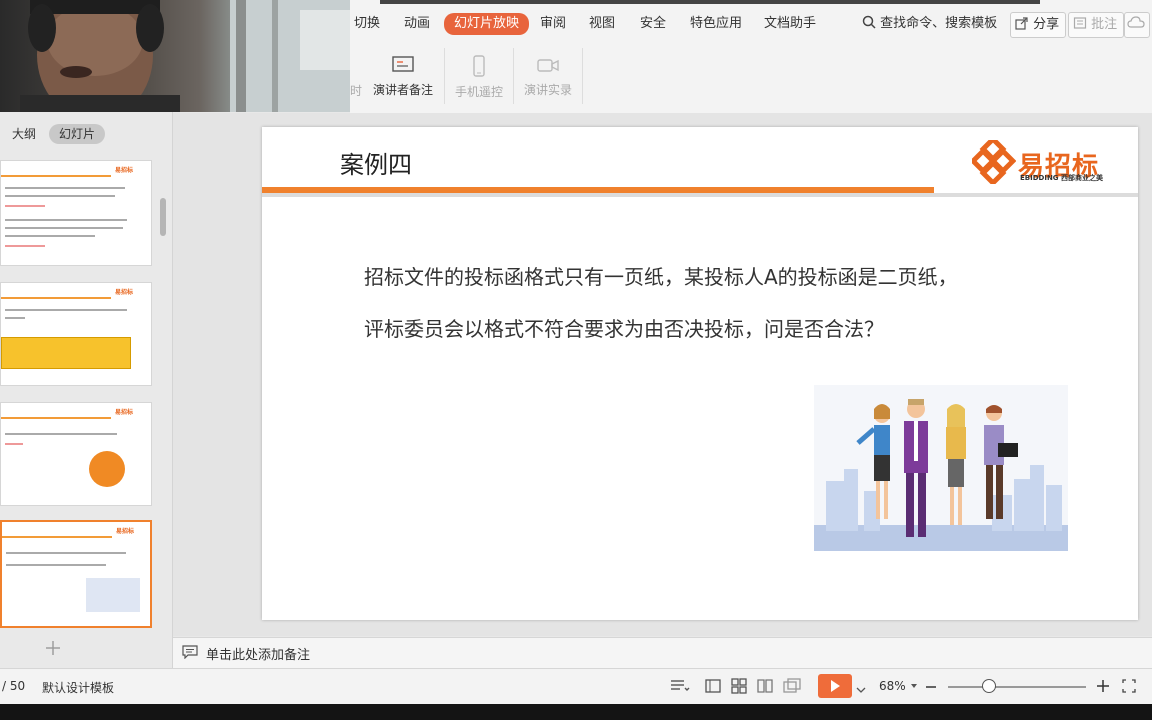 This screenshot has width=1152, height=720. I want to click on presentation-record-label: 演讲实录, so click(547, 90).